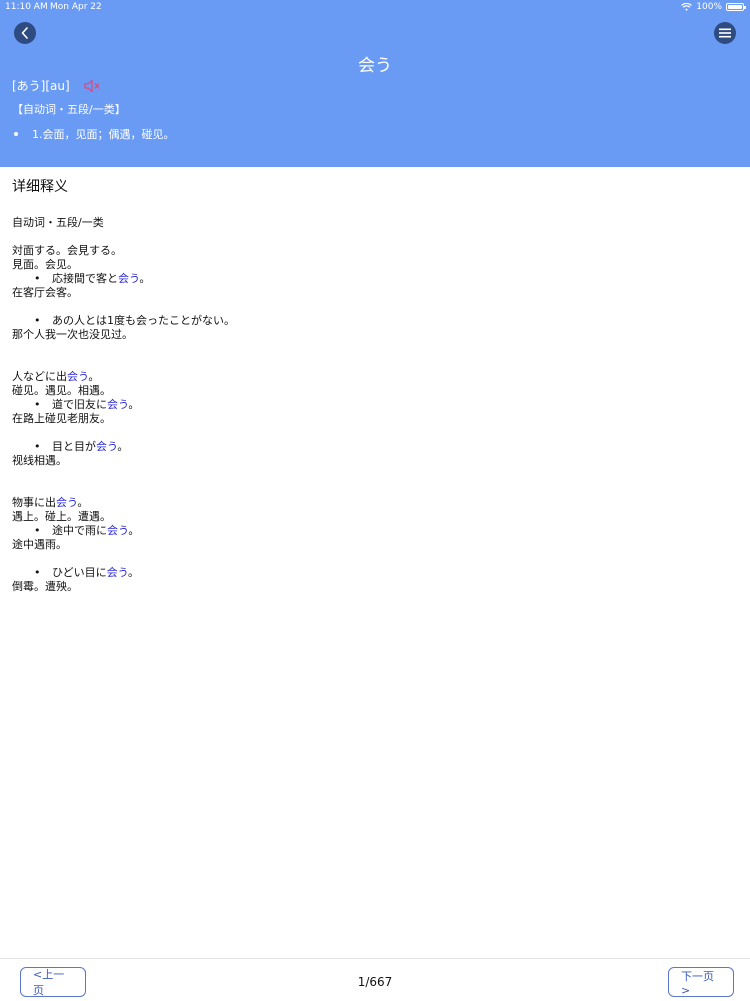 The height and width of the screenshot is (1001, 750). What do you see at coordinates (58, 222) in the screenshot?
I see `detail-pos: 自动词・五段/一类` at bounding box center [58, 222].